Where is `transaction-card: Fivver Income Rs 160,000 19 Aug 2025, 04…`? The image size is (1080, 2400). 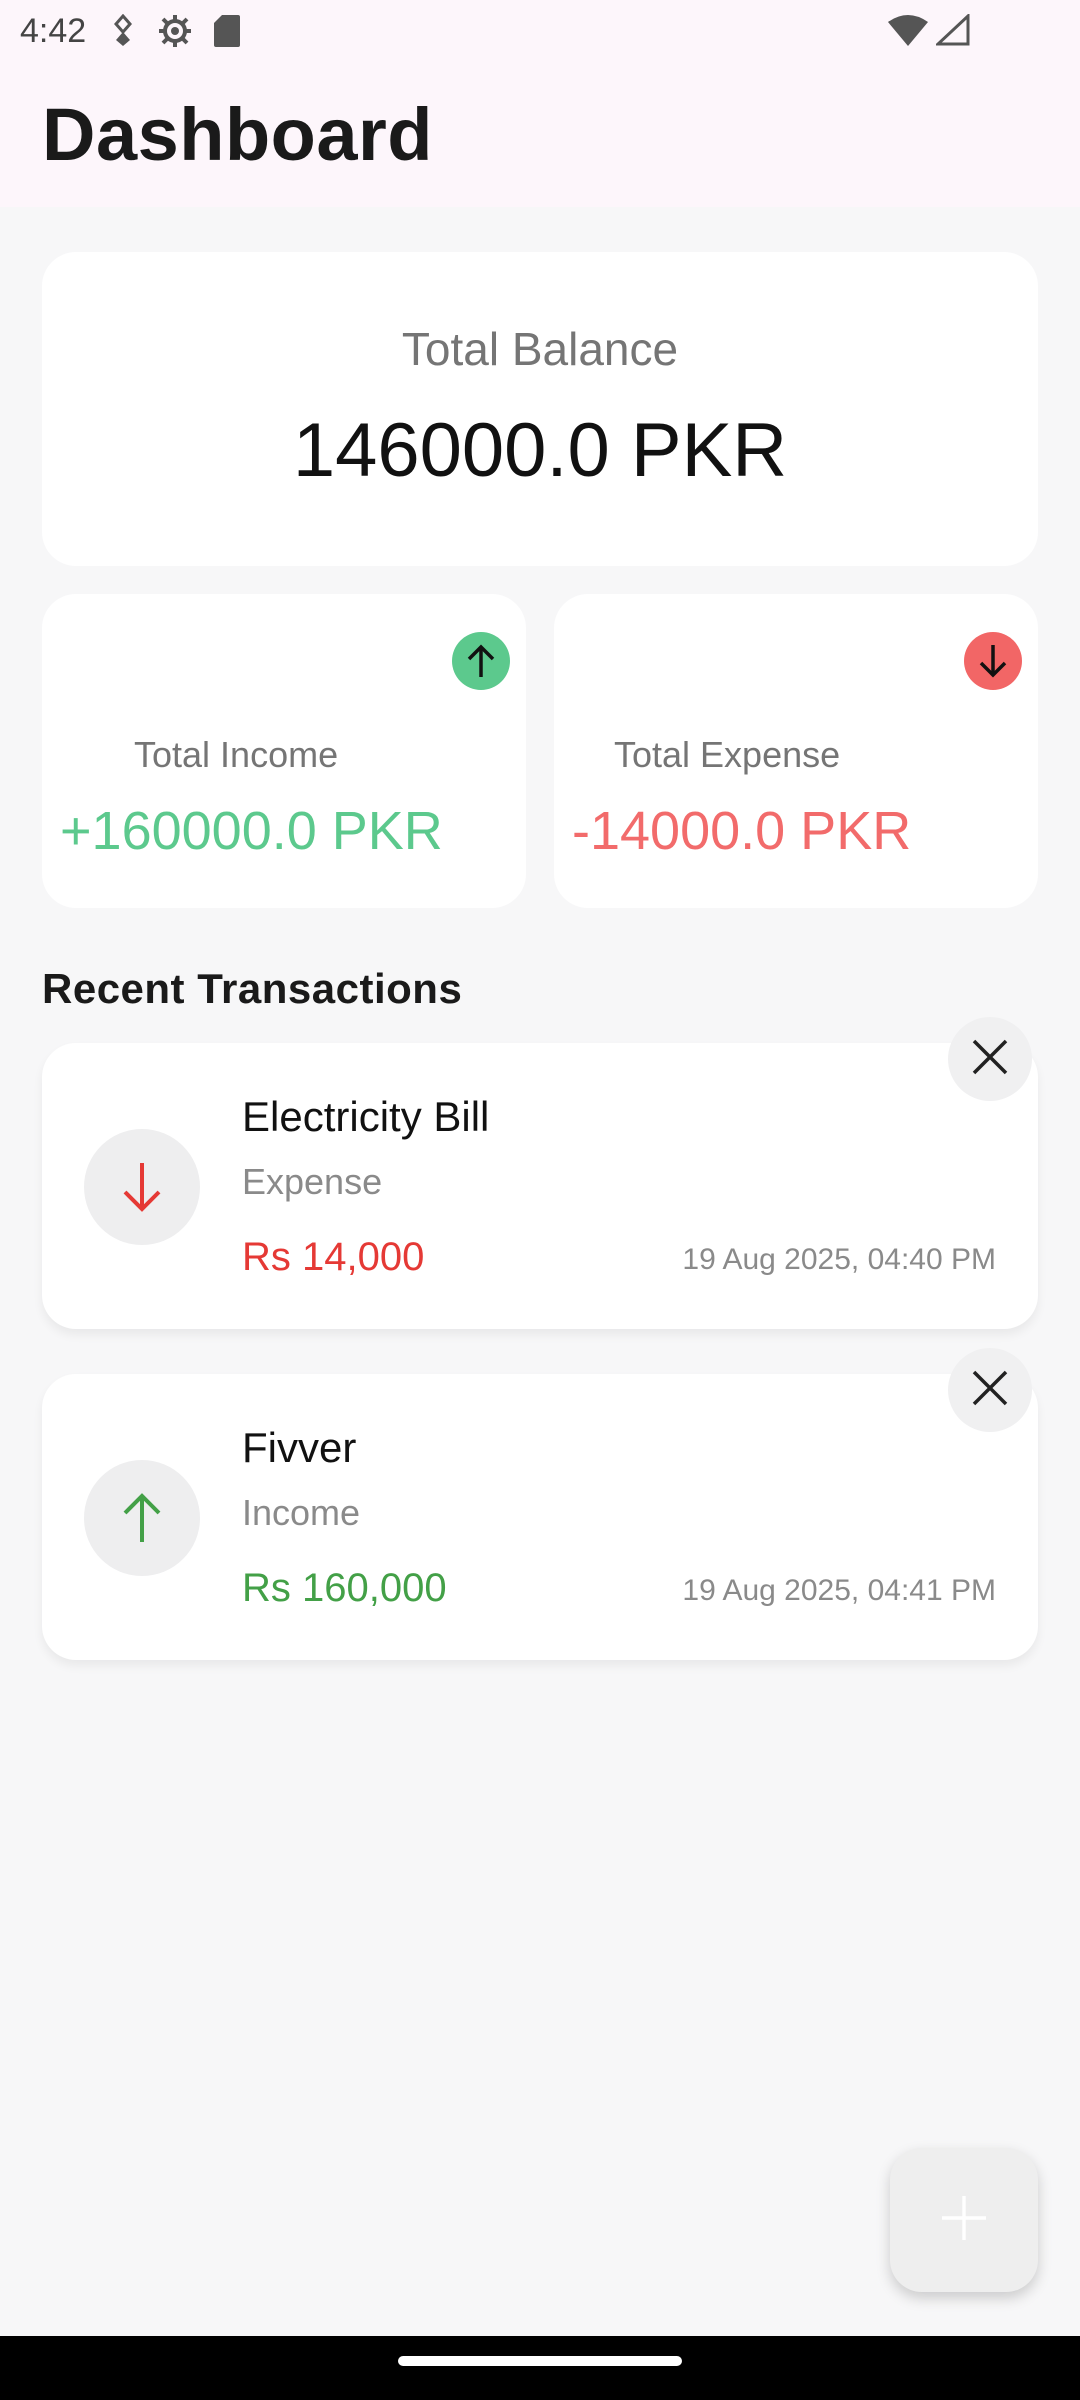
transaction-card: Fivver Income Rs 160,000 19 Aug 2025, 04… is located at coordinates (540, 1517).